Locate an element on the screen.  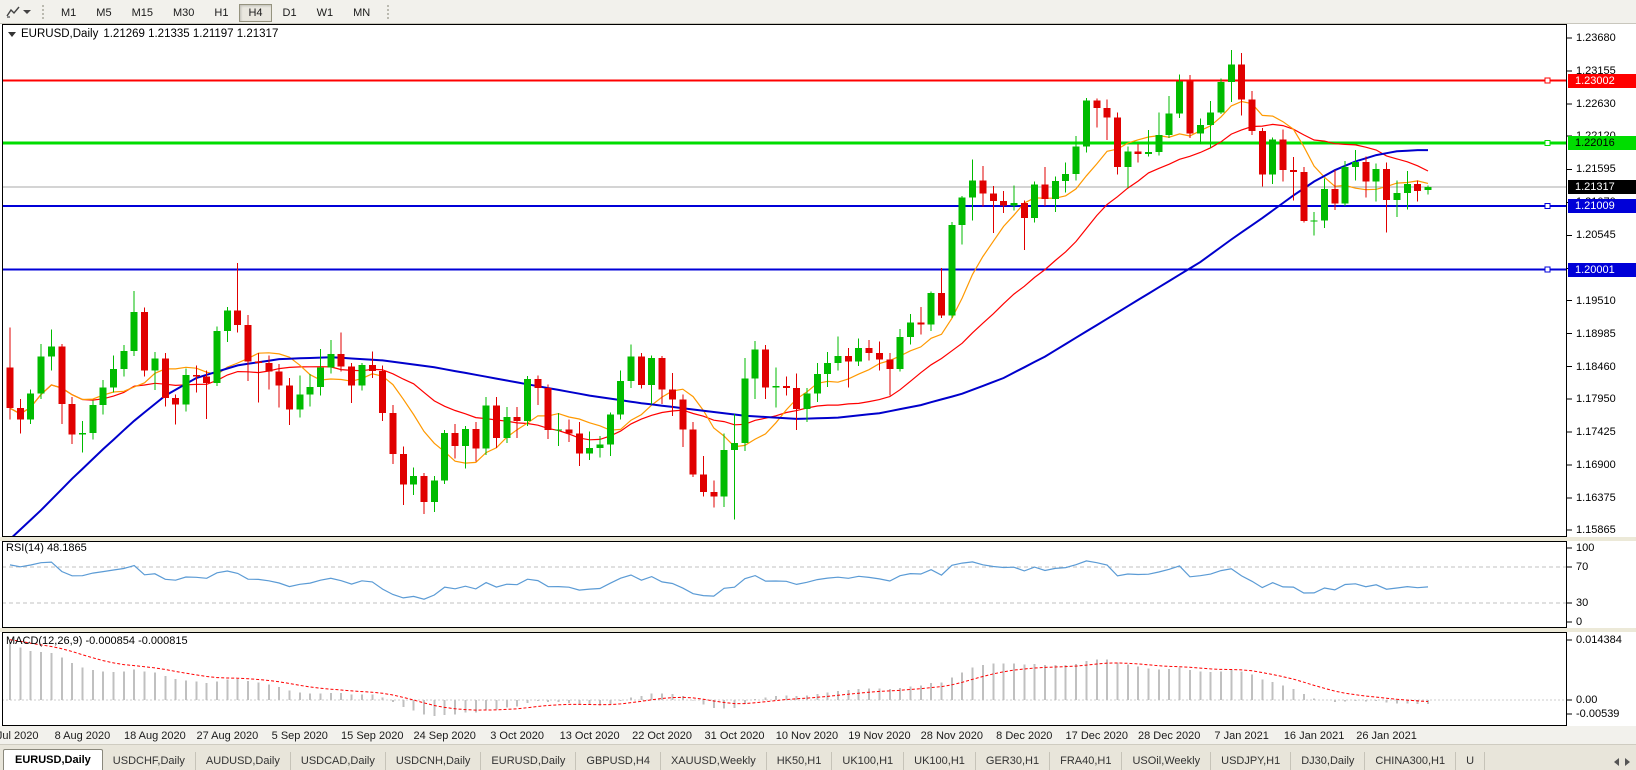
panel-border is located at coordinates (784, 584).